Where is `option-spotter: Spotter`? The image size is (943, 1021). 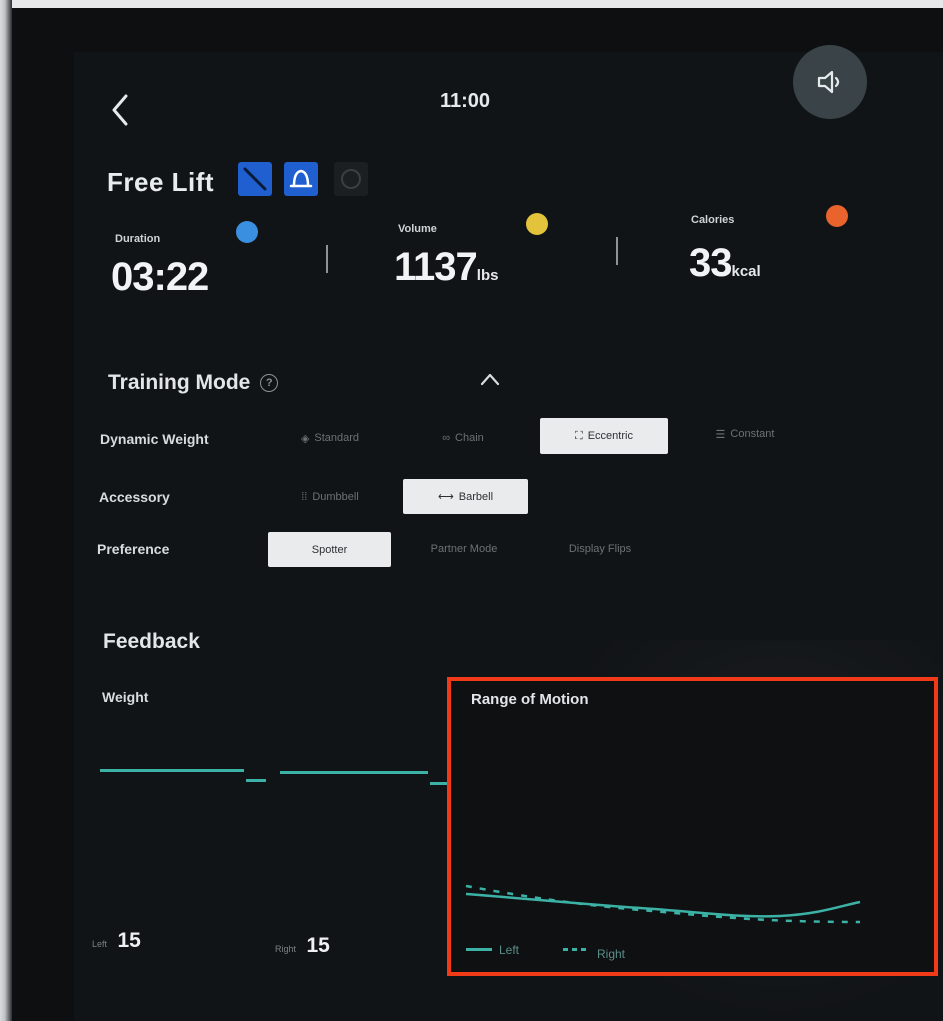 option-spotter: Spotter is located at coordinates (329, 549).